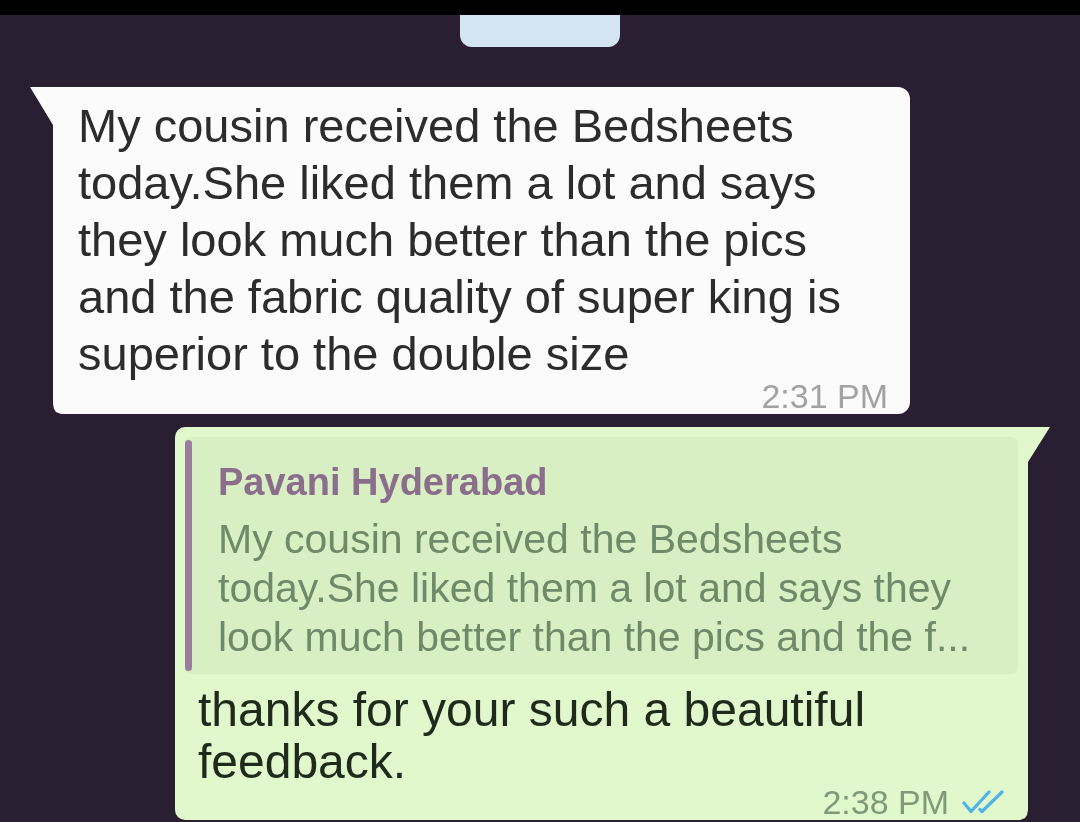 This screenshot has height=822, width=1080. I want to click on message-time: 2:38 PM, so click(885, 802).